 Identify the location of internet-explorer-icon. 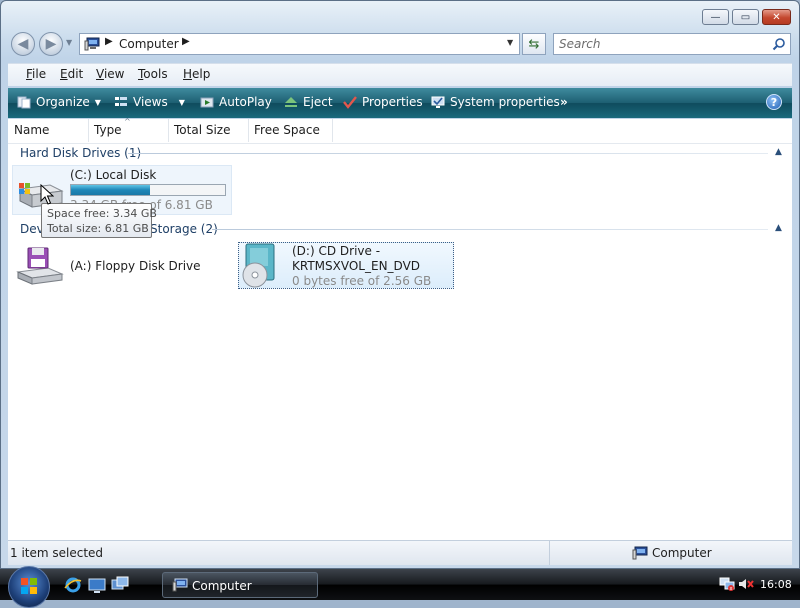
(73, 585).